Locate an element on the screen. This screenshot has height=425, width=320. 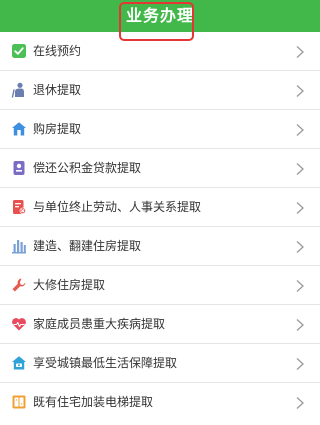
list-item-label: 建造、翻建住房提取 is located at coordinates (87, 246).